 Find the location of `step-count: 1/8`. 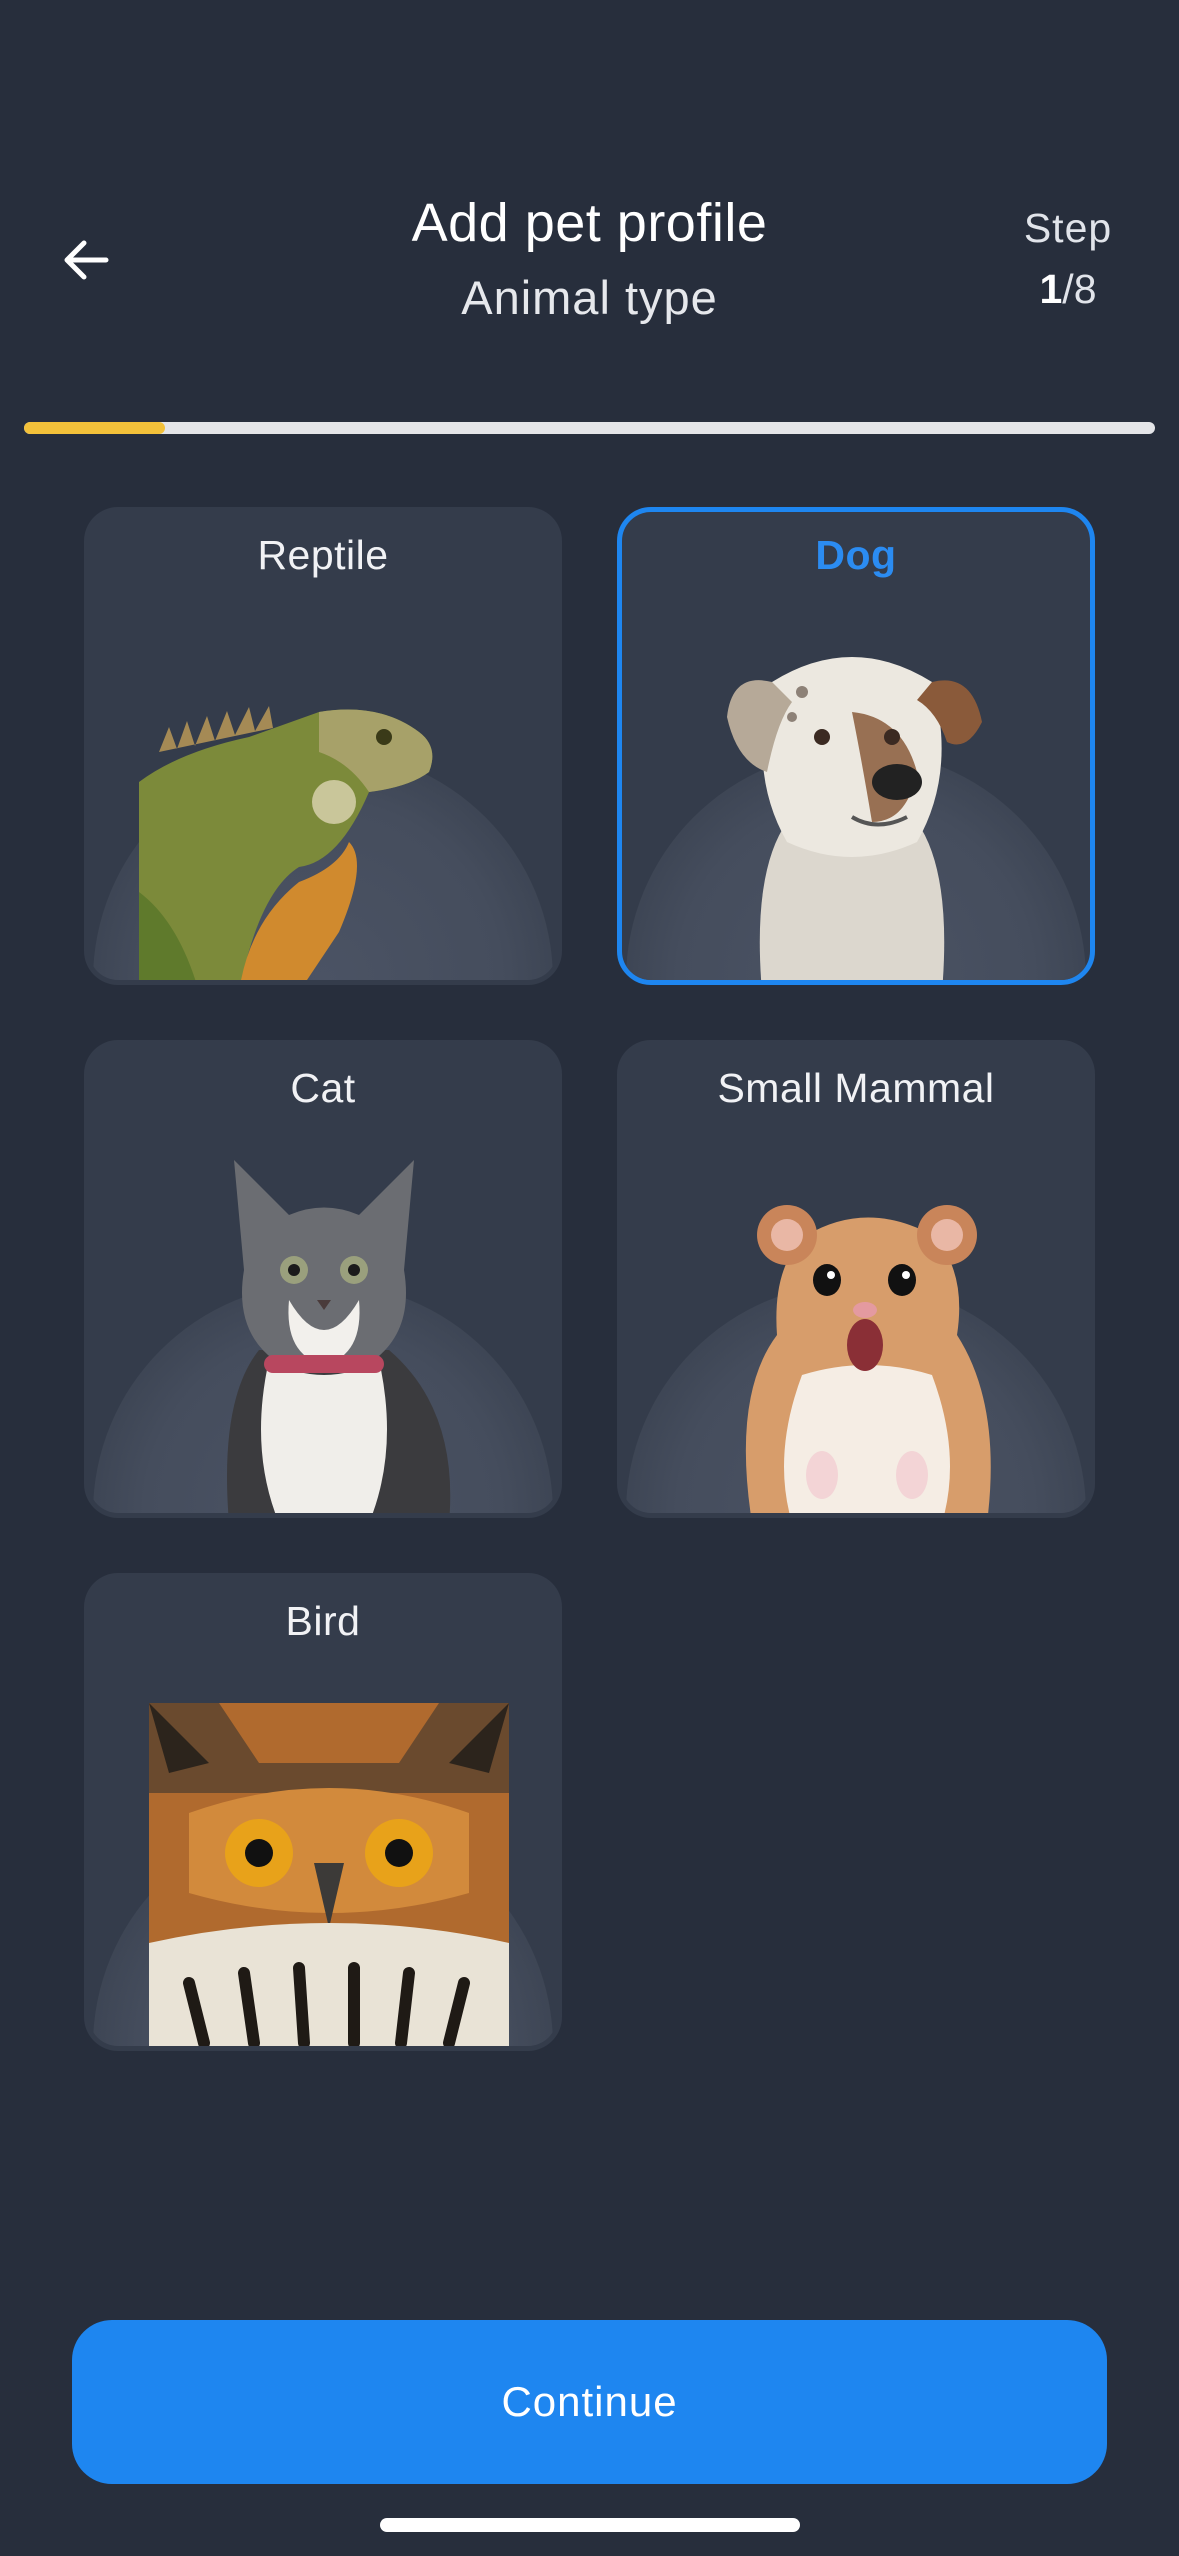

step-count: 1/8 is located at coordinates (1068, 289).